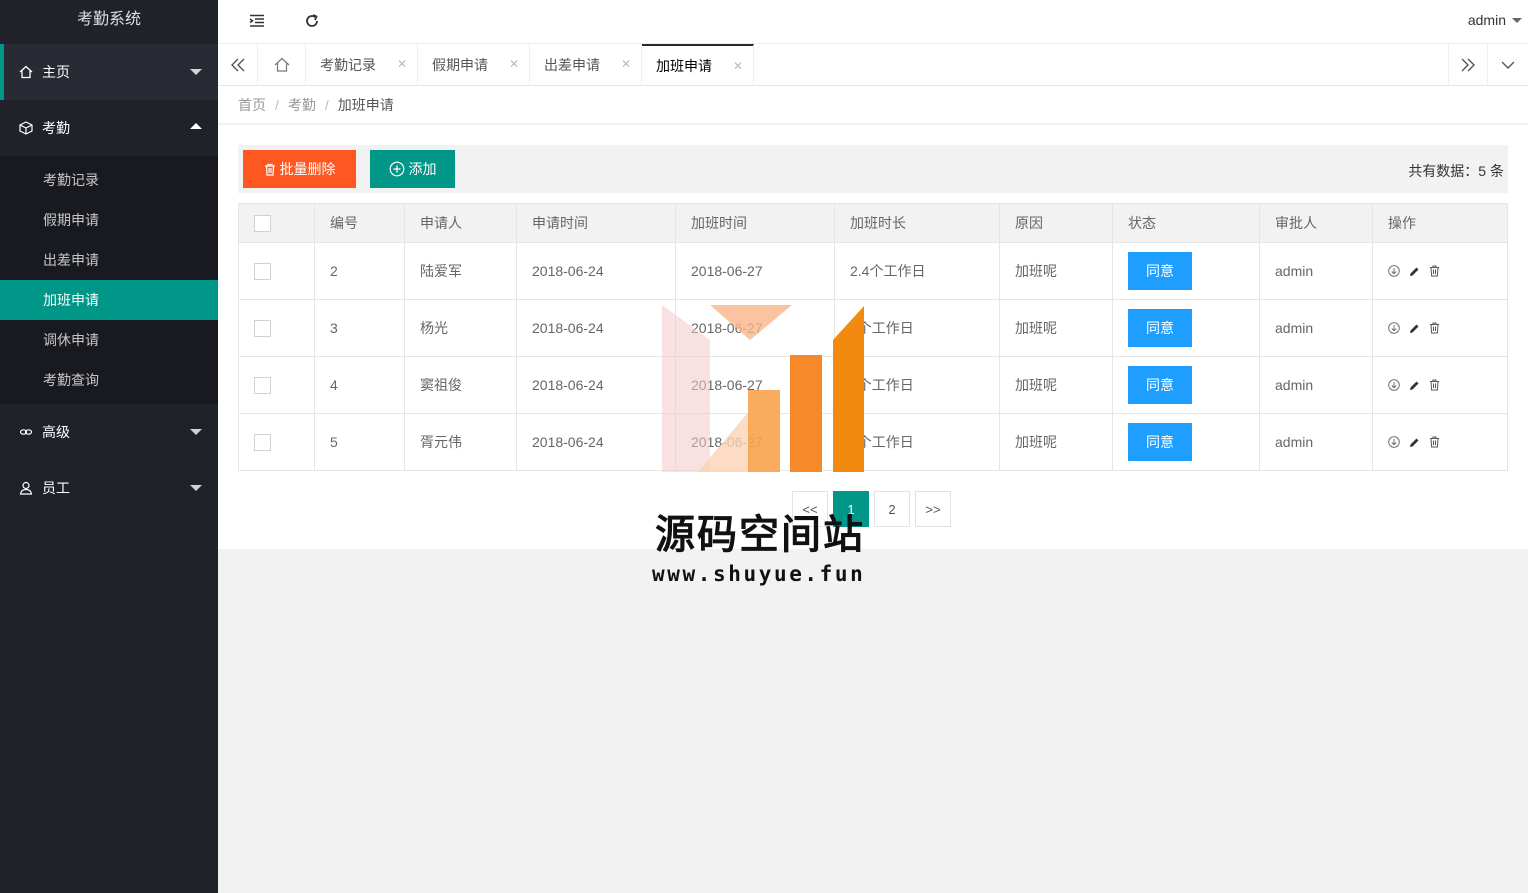  Describe the element at coordinates (460, 271) in the screenshot. I see `cell-applicant: 陆爱军` at that location.